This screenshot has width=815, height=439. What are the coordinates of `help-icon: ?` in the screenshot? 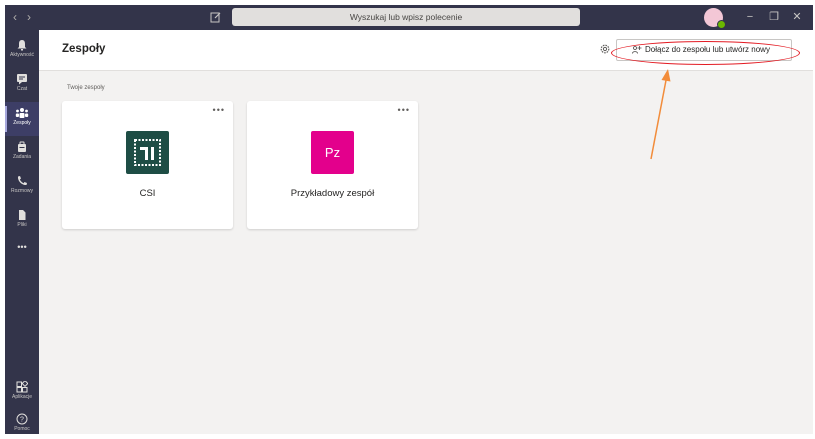 It's located at (22, 419).